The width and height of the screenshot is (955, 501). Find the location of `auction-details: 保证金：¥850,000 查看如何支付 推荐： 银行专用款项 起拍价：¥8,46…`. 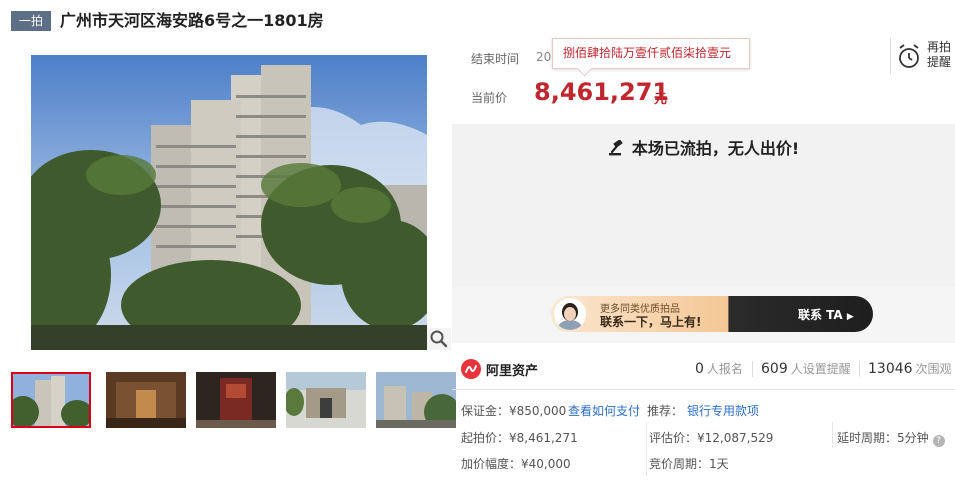

auction-details: 保证金：¥850,000 查看如何支付 推荐： 银行专用款项 起拍价：¥8,46… is located at coordinates (703, 448).